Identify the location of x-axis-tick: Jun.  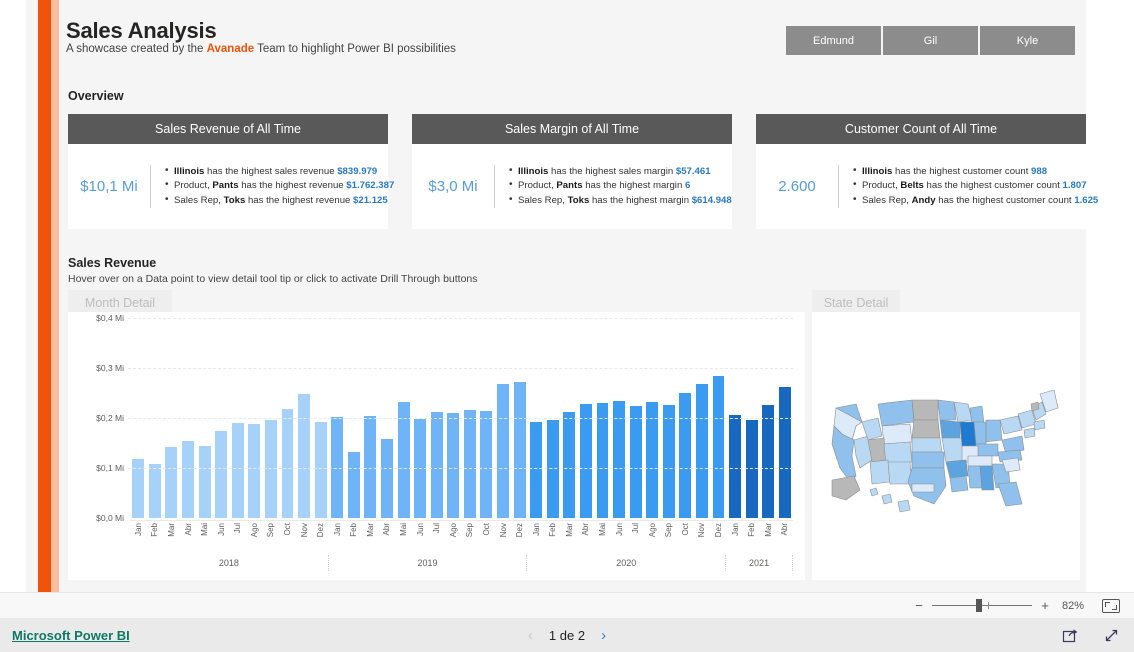
(619, 537).